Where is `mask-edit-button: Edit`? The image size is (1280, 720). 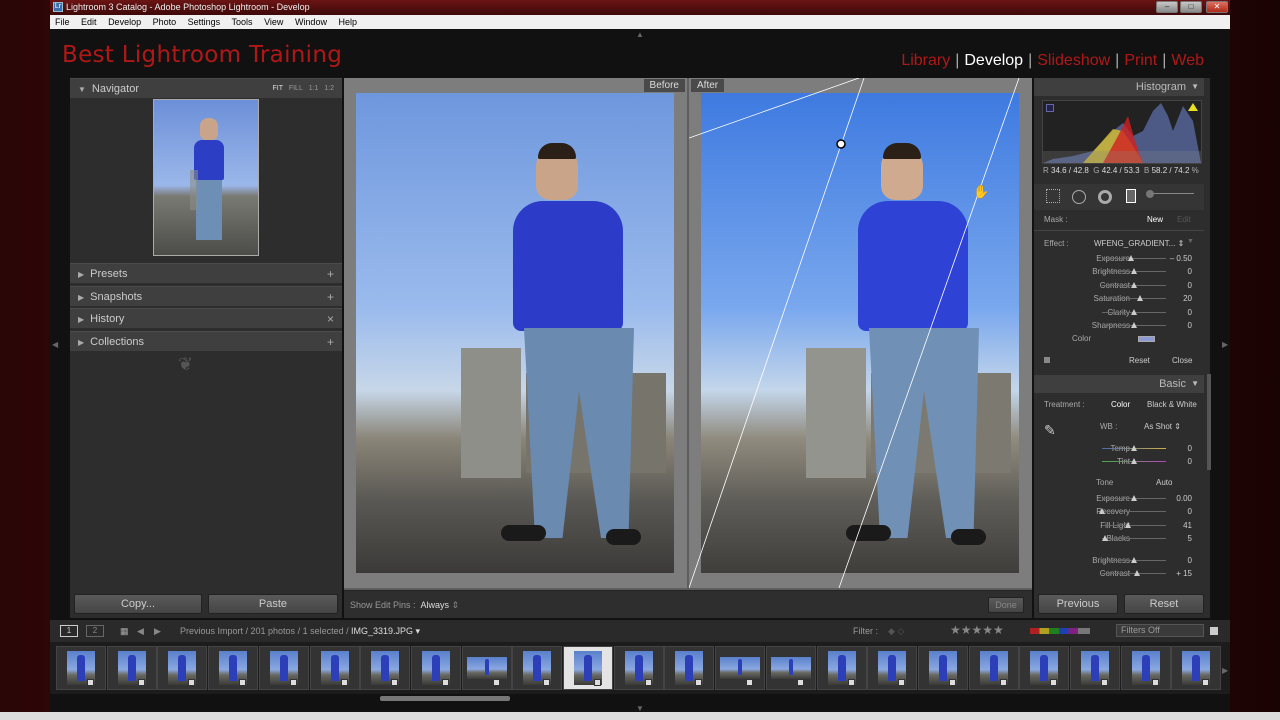
mask-edit-button: Edit is located at coordinates (1184, 219).